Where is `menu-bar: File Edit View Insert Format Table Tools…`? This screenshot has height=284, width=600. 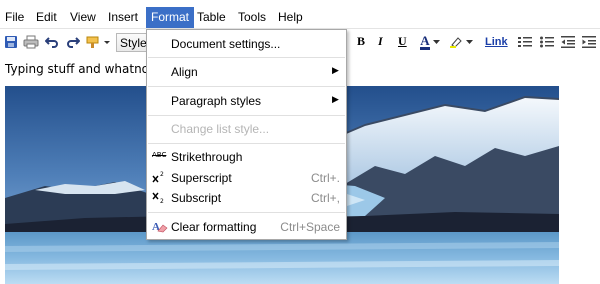
menu-bar: File Edit View Insert Format Table Tools… is located at coordinates (300, 14).